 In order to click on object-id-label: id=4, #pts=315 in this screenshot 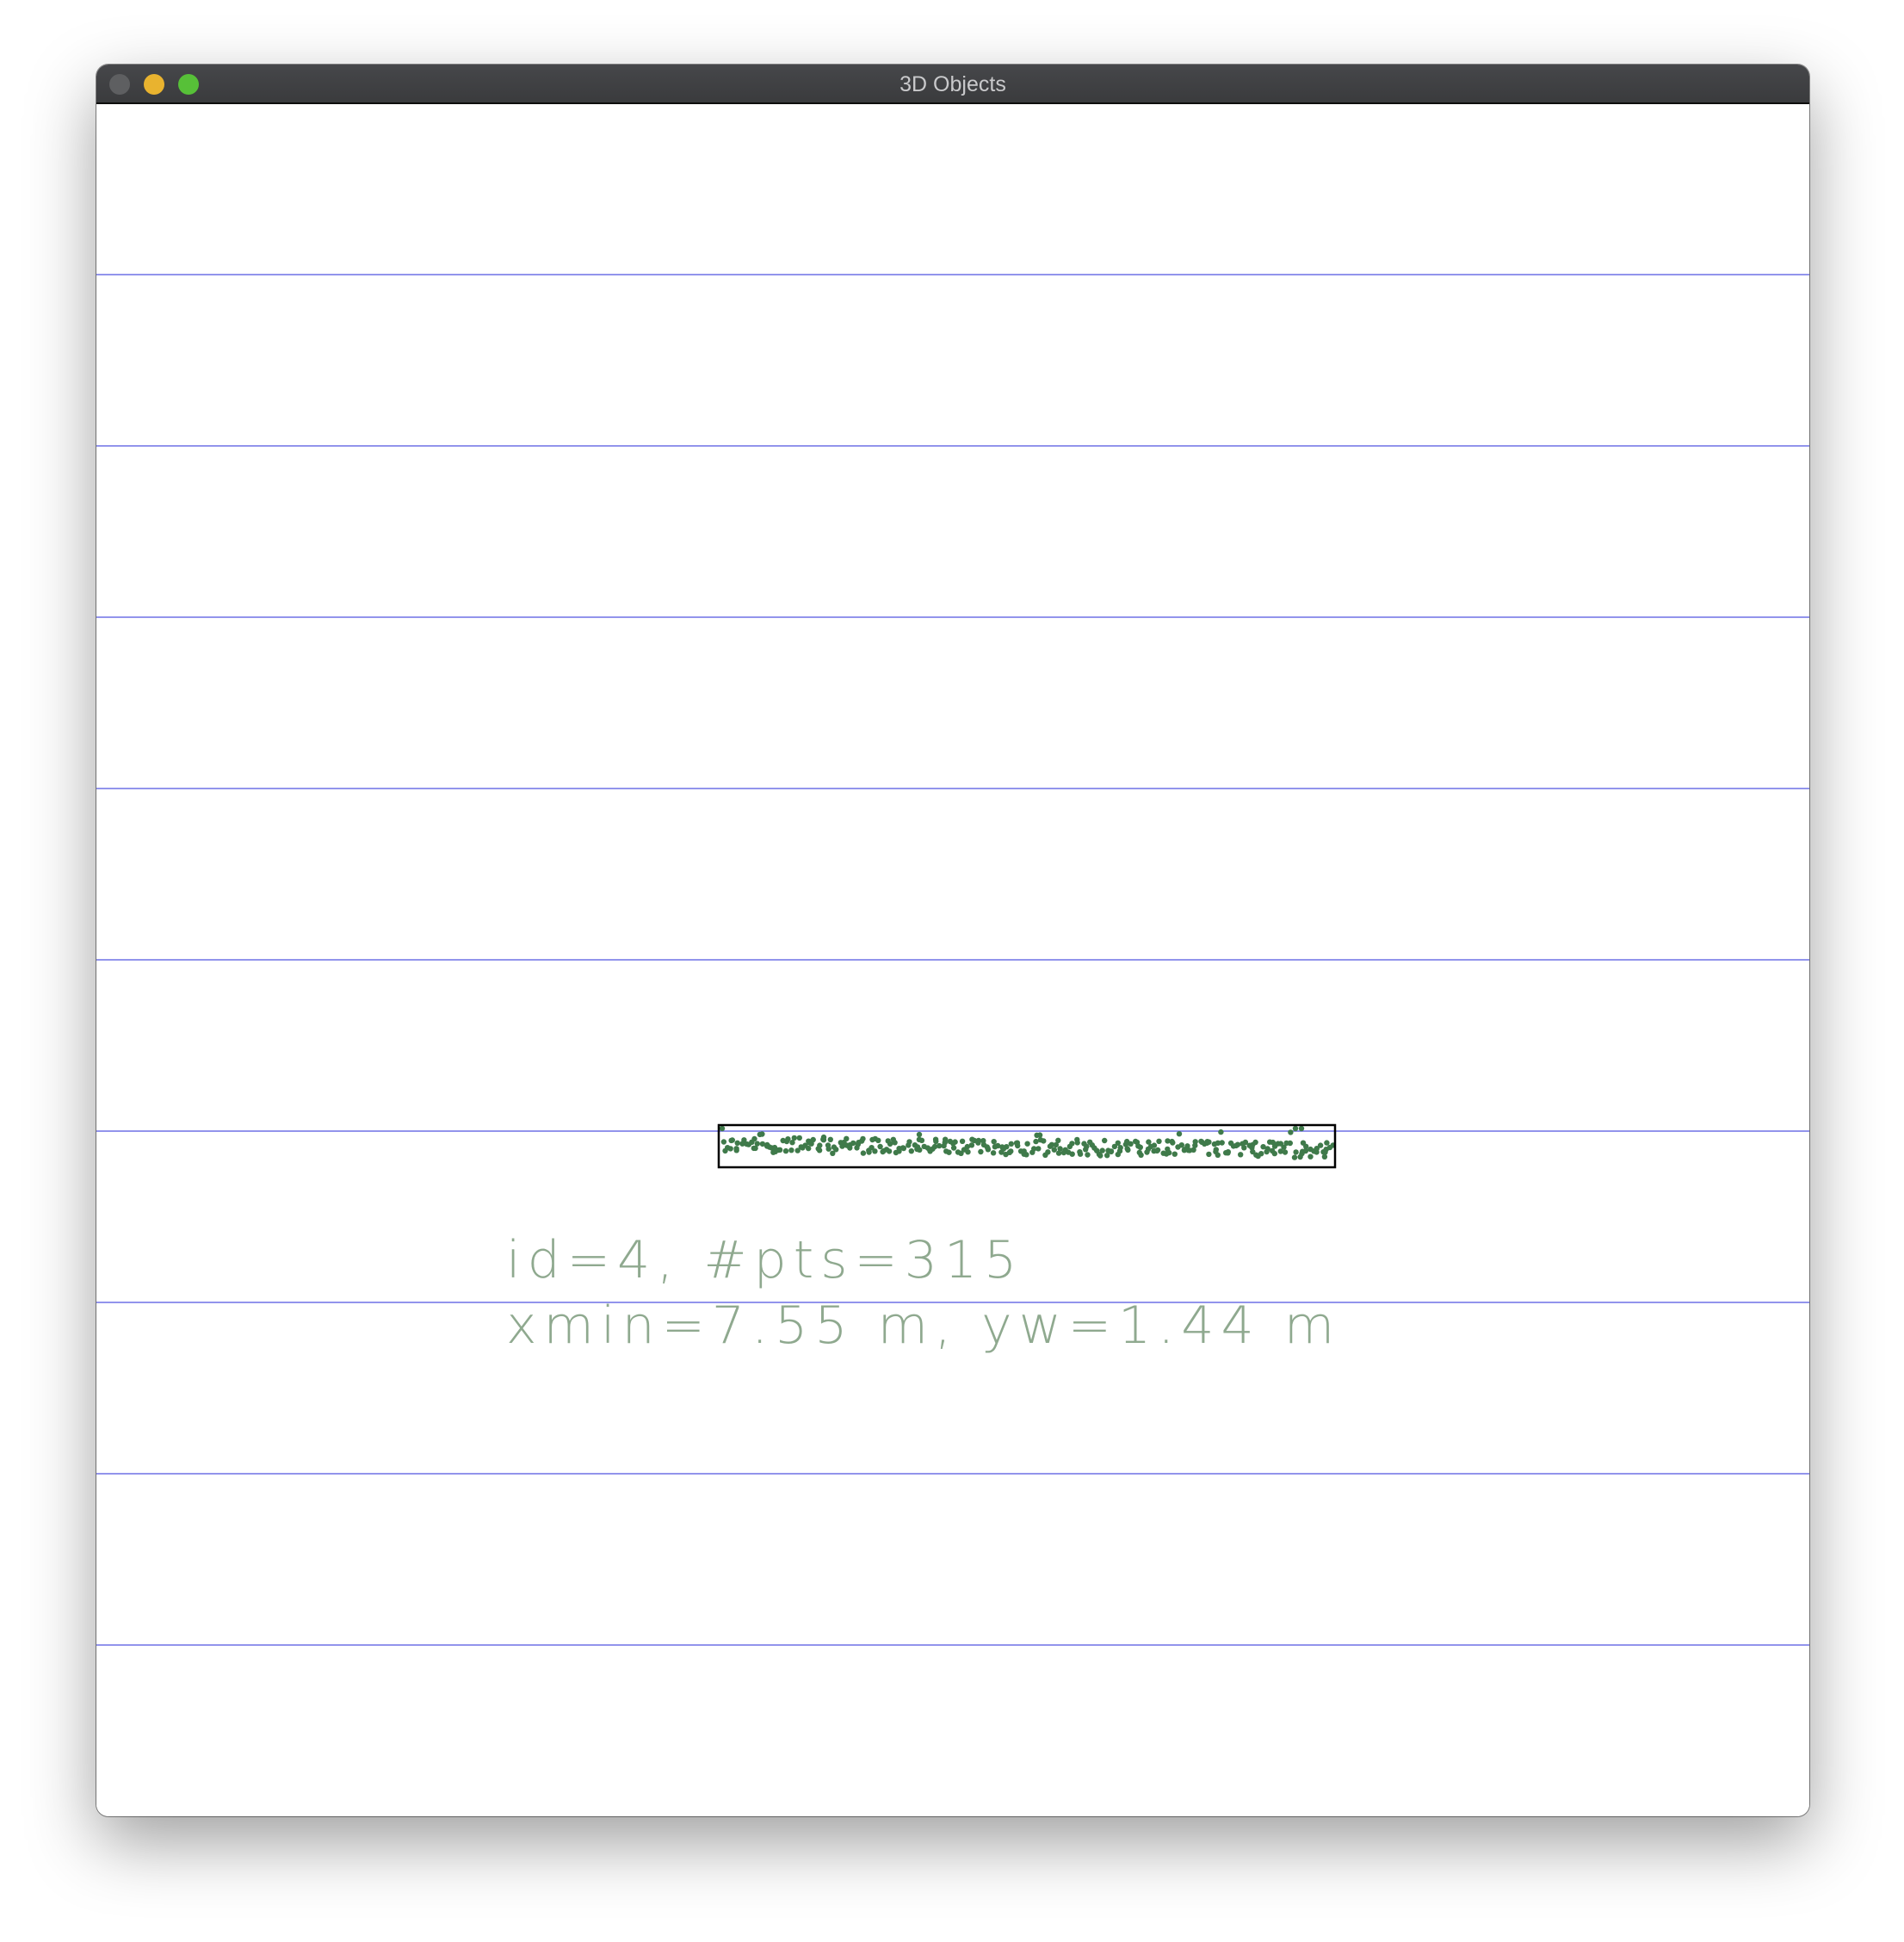, I will do `click(765, 1260)`.